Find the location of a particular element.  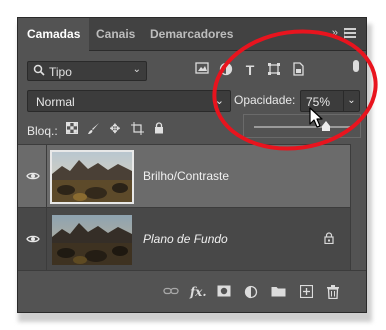

tab-camadas: Camadas is located at coordinates (54, 35).